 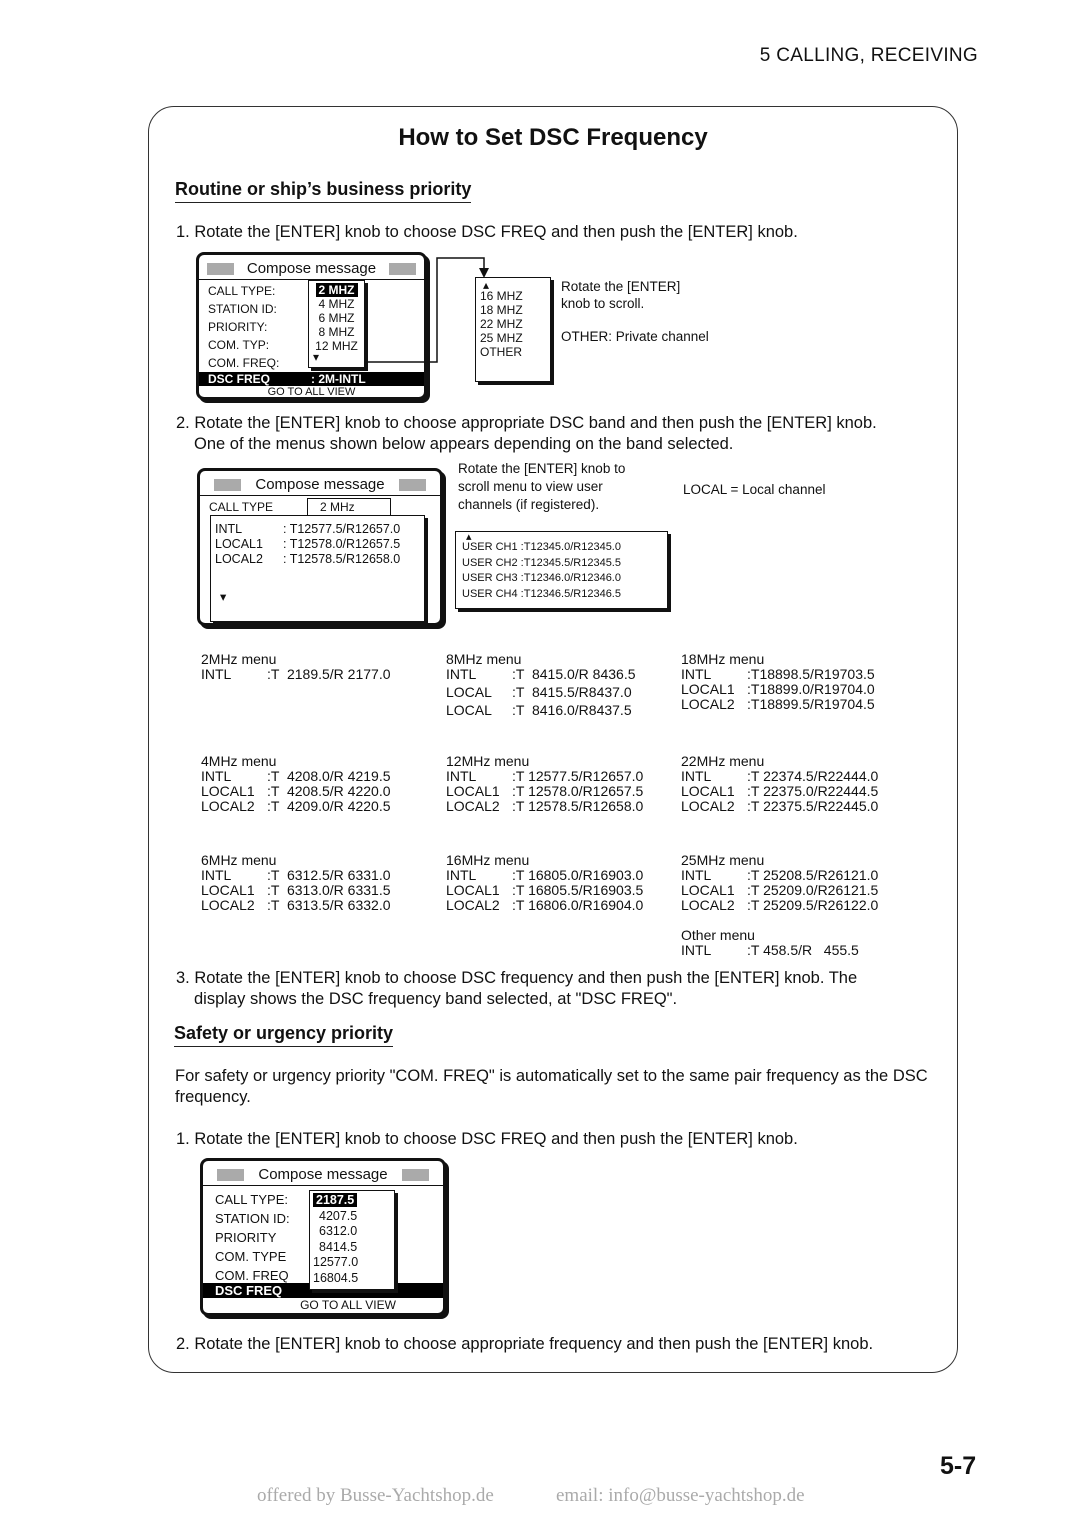 What do you see at coordinates (242, 291) in the screenshot?
I see `field-label: CALL TYPE:` at bounding box center [242, 291].